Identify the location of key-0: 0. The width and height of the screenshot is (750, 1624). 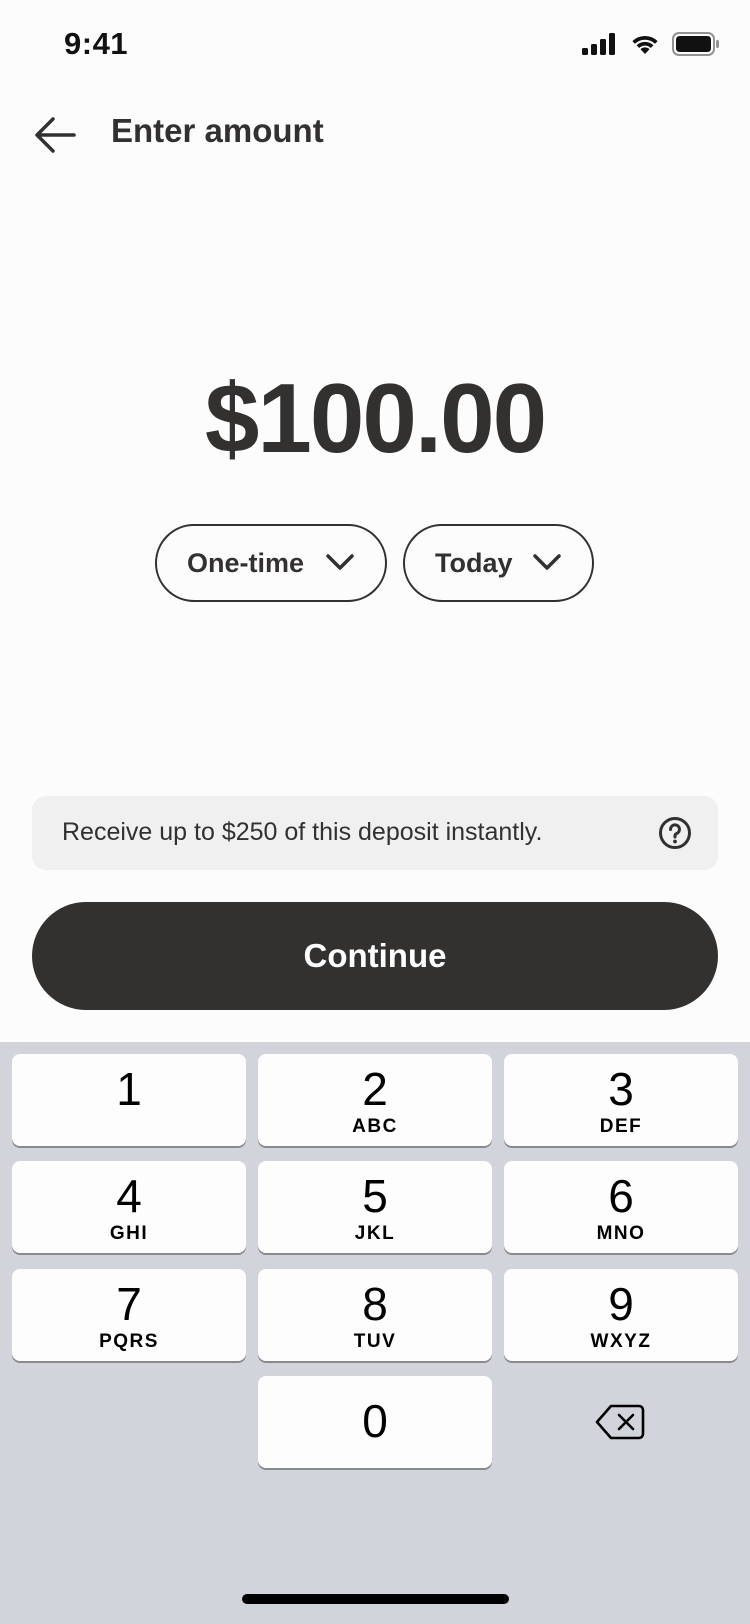
(375, 1422).